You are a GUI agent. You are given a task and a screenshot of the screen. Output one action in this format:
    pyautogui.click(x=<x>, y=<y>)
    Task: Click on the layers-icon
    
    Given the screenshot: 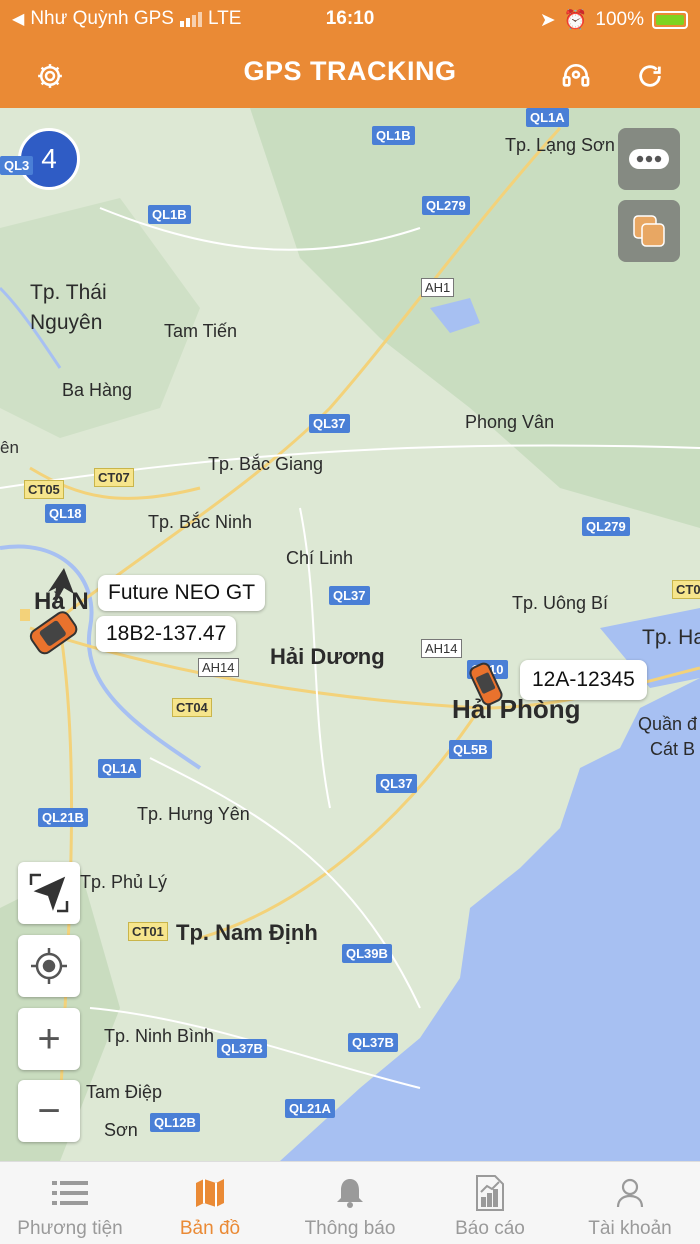 What is the action you would take?
    pyautogui.click(x=649, y=231)
    